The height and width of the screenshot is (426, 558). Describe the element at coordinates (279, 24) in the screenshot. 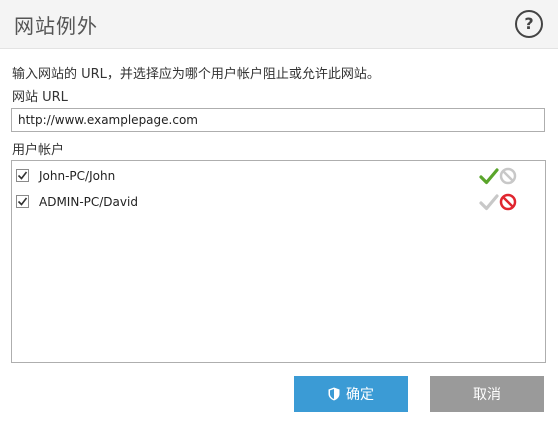

I see `dialog-titlebar: 网站例外 ?` at that location.